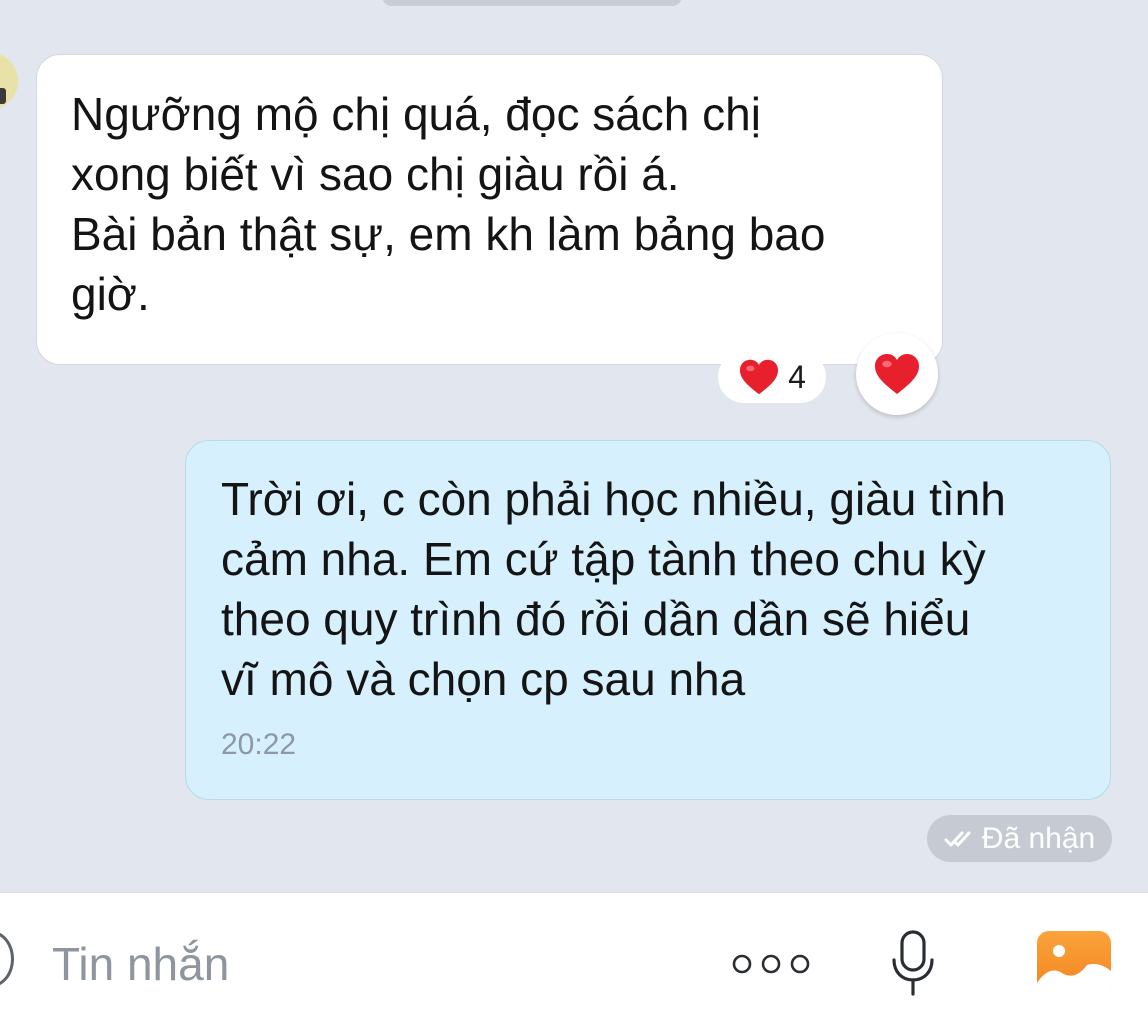 The height and width of the screenshot is (1024, 1148). Describe the element at coordinates (532, 3) in the screenshot. I see `date-separator-pill` at that location.